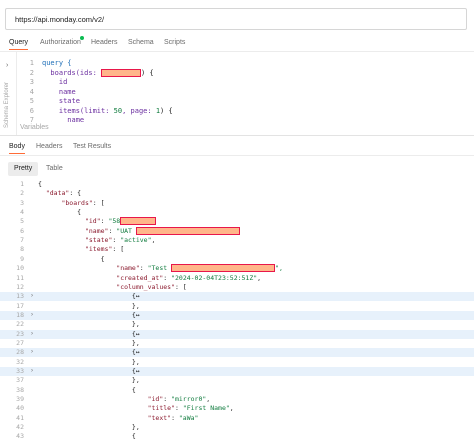 This screenshot has width=474, height=445. I want to click on code-token: : {, so click(75, 193).